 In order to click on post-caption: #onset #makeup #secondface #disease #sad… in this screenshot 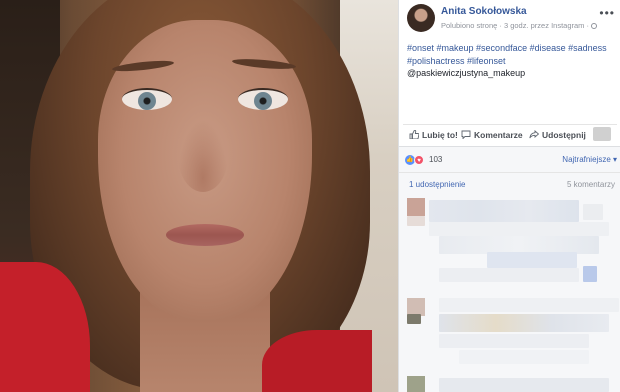, I will do `click(510, 61)`.